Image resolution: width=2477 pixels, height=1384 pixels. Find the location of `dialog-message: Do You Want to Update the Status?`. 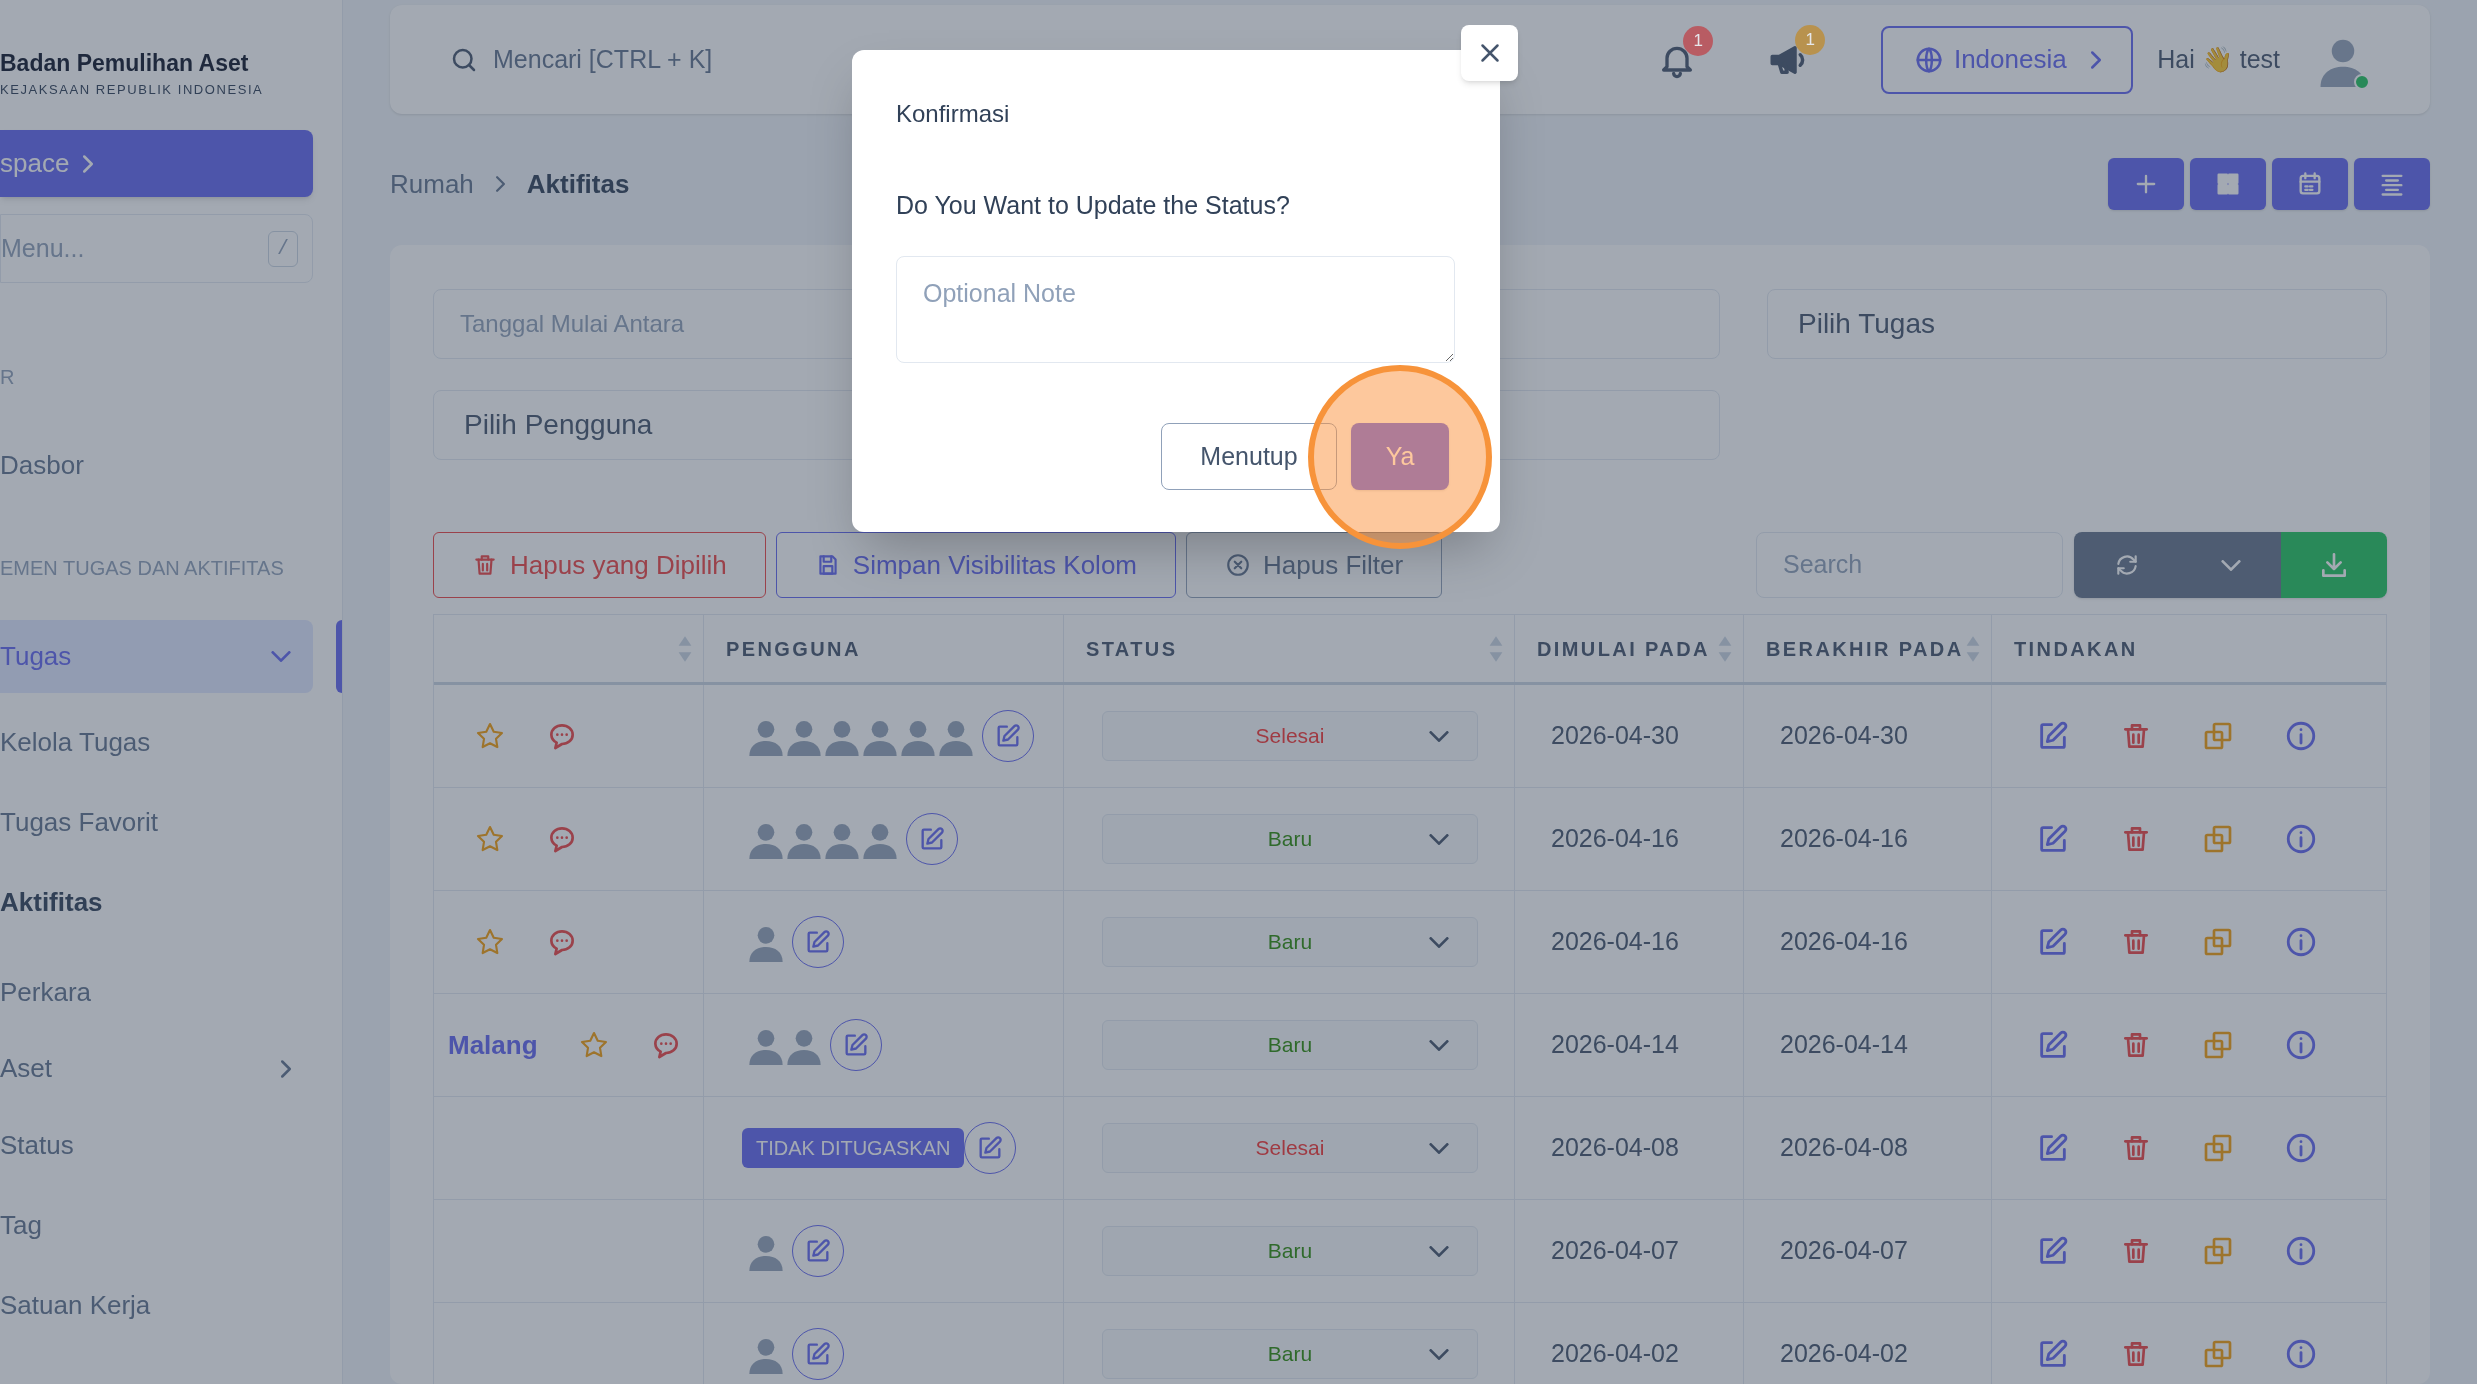

dialog-message: Do You Want to Update the Status? is located at coordinates (1093, 205).